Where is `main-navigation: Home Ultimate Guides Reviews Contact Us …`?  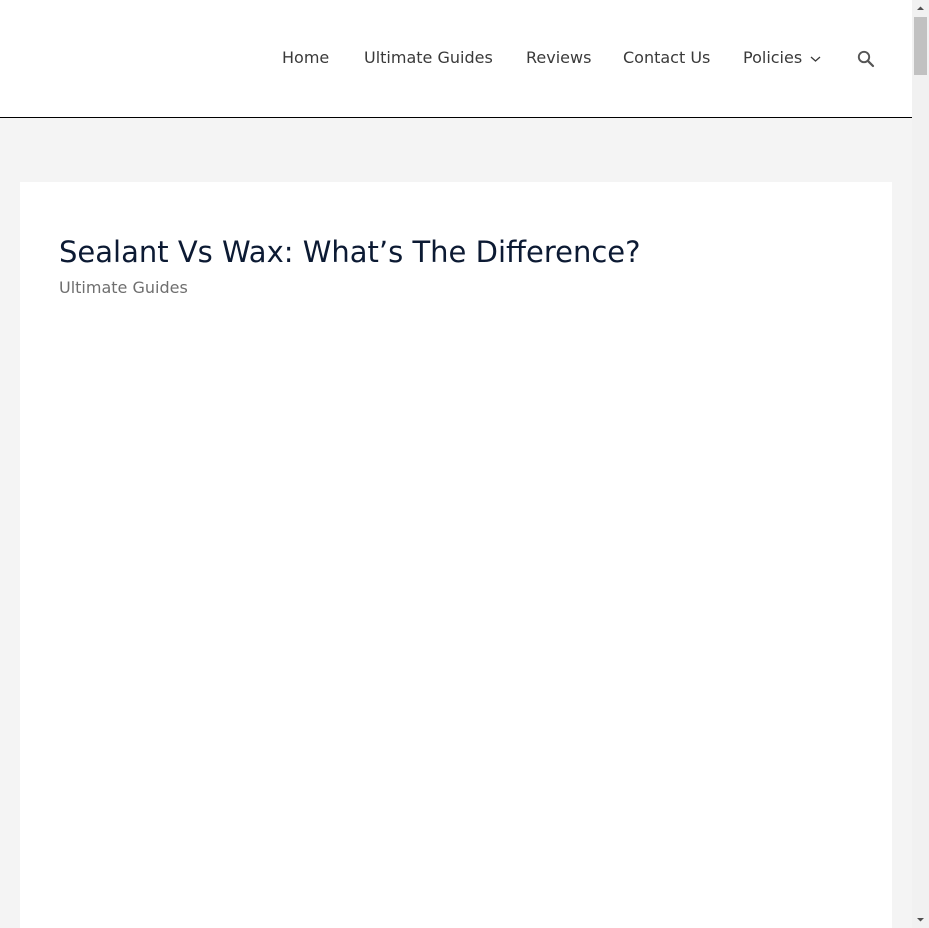 main-navigation: Home Ultimate Guides Reviews Contact Us … is located at coordinates (456, 58).